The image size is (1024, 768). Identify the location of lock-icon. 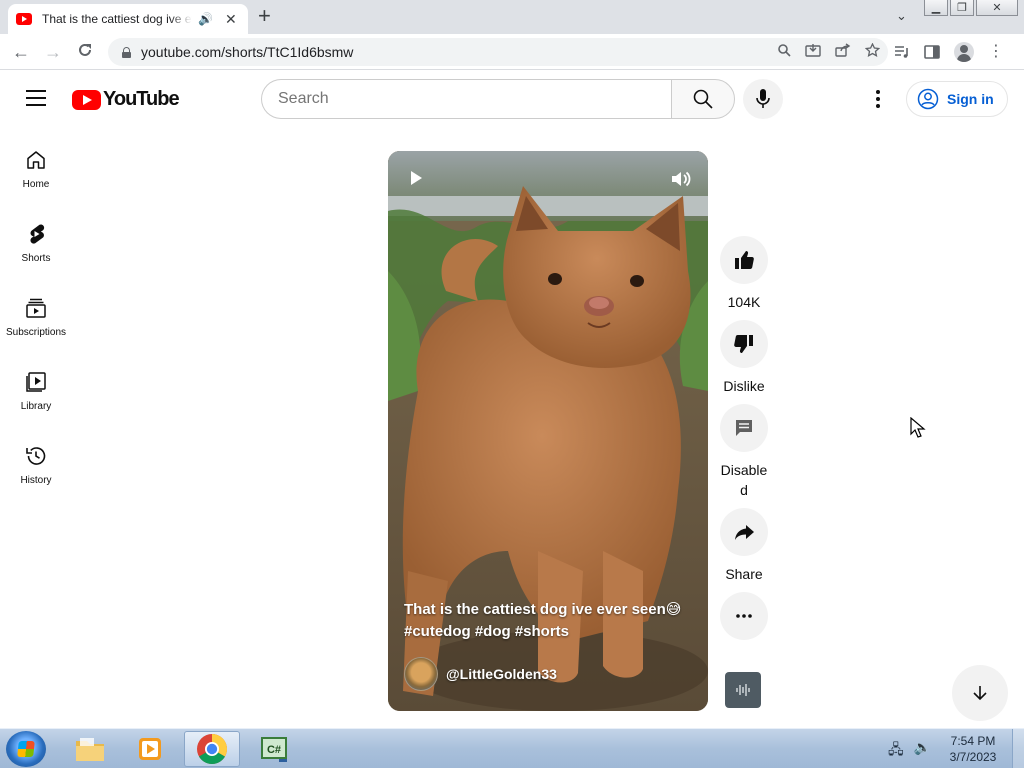
(126, 52).